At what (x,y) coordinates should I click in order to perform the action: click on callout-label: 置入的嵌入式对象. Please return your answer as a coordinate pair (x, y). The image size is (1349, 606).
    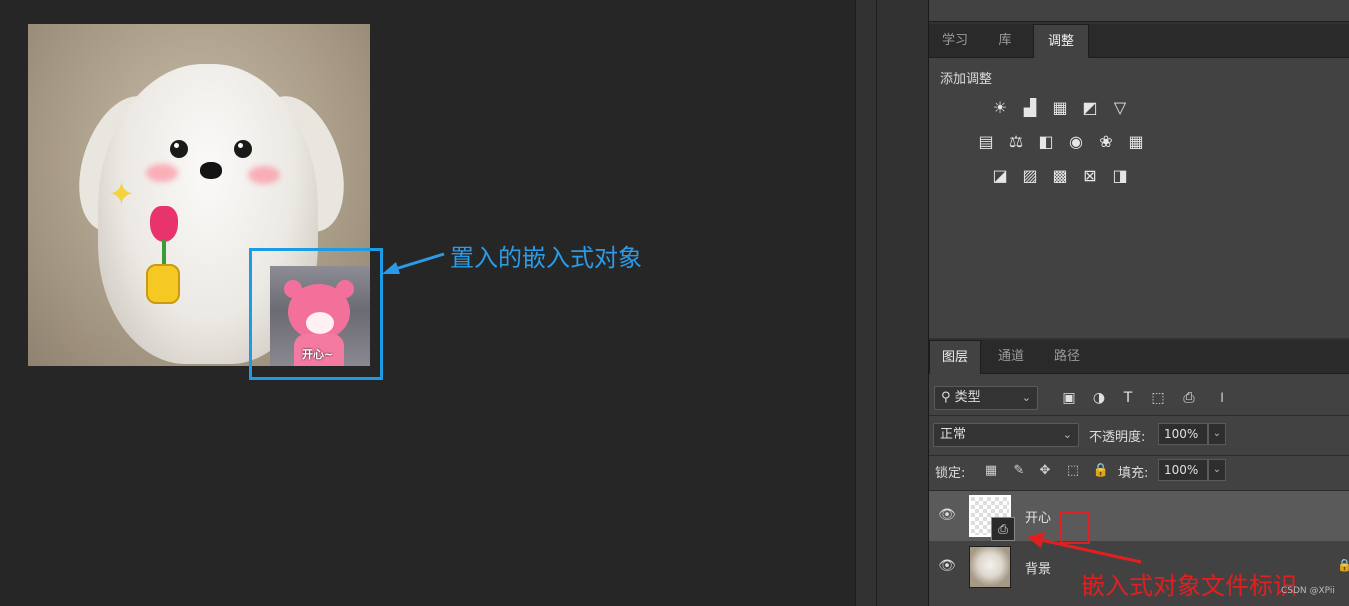
    Looking at the image, I should click on (546, 258).